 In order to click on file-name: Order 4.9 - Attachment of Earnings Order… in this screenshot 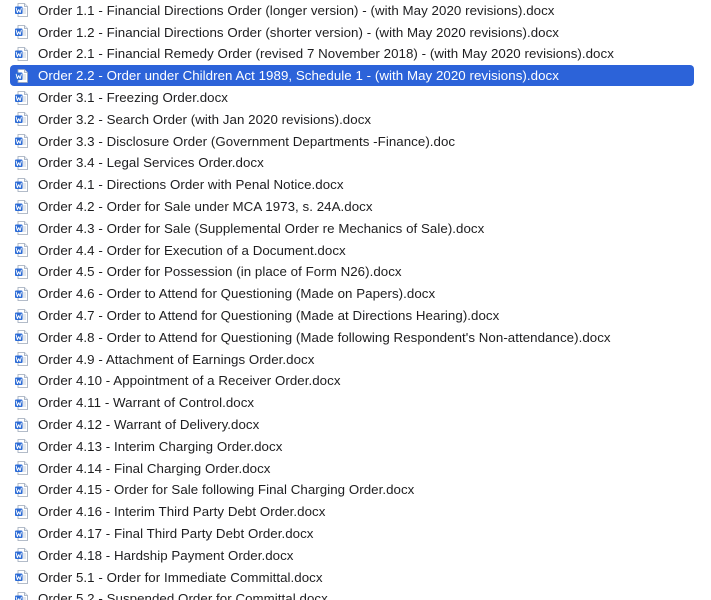, I will do `click(176, 359)`.